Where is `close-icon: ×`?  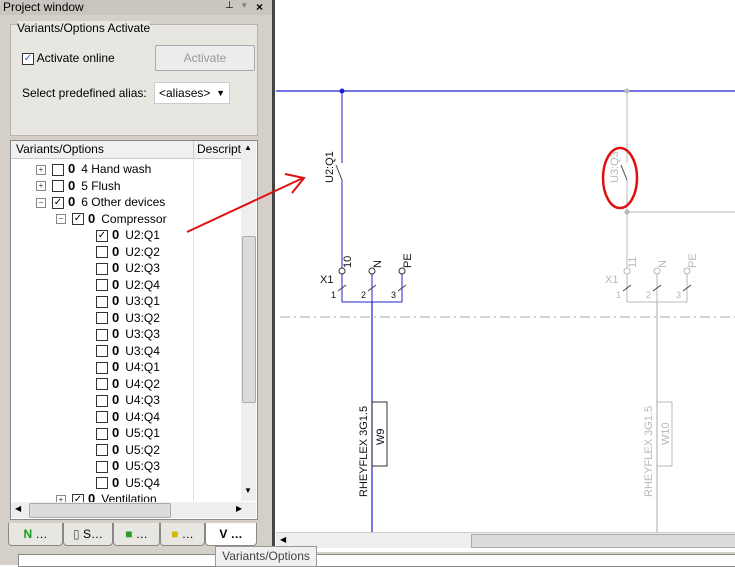
close-icon: × is located at coordinates (259, 7).